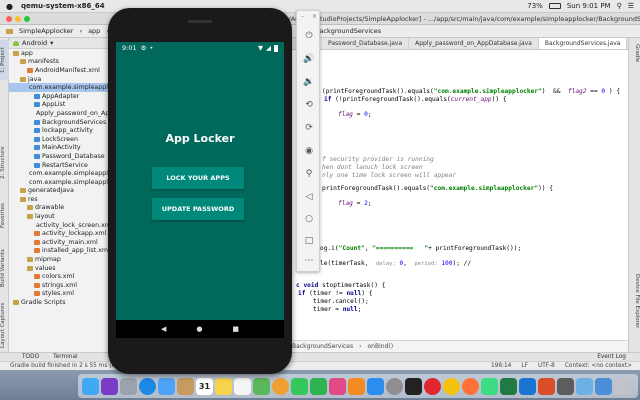 Image resolution: width=640 pixels, height=400 pixels. What do you see at coordinates (60, 148) in the screenshot?
I see `tree-item: MainActivity` at bounding box center [60, 148].